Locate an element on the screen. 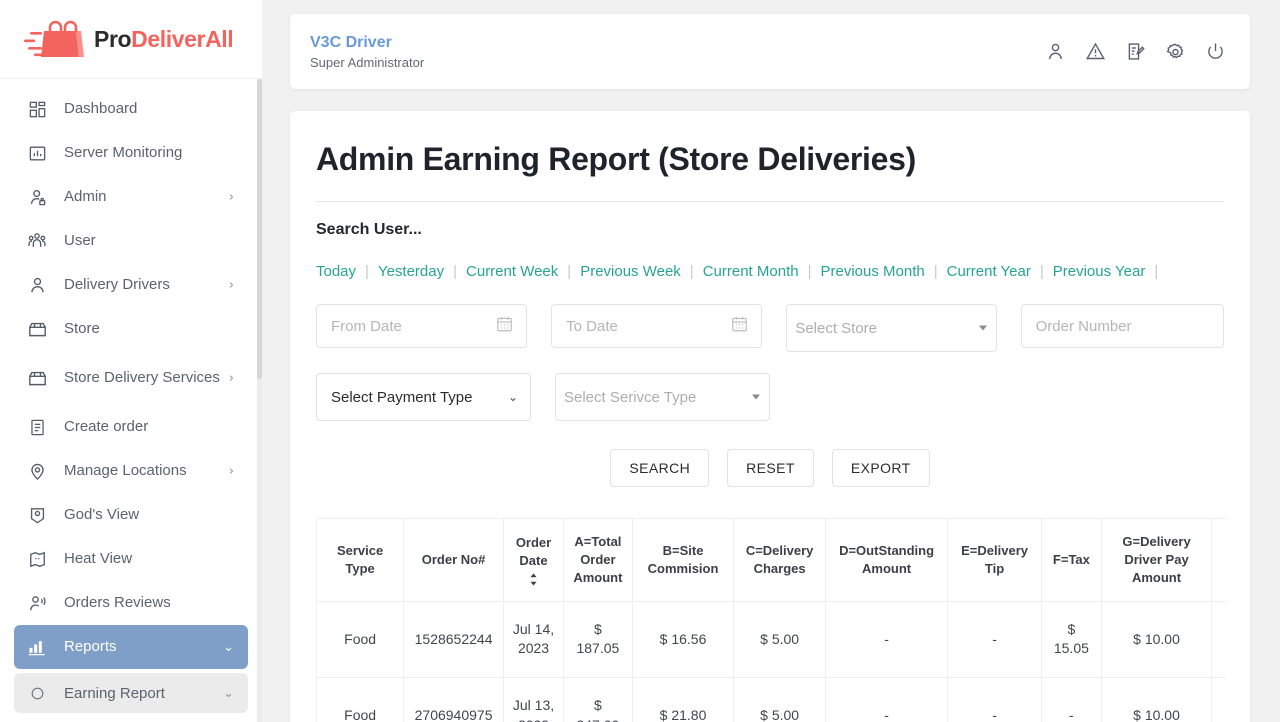 The width and height of the screenshot is (1280, 722). column-header-tax: F=Tax is located at coordinates (1071, 560).